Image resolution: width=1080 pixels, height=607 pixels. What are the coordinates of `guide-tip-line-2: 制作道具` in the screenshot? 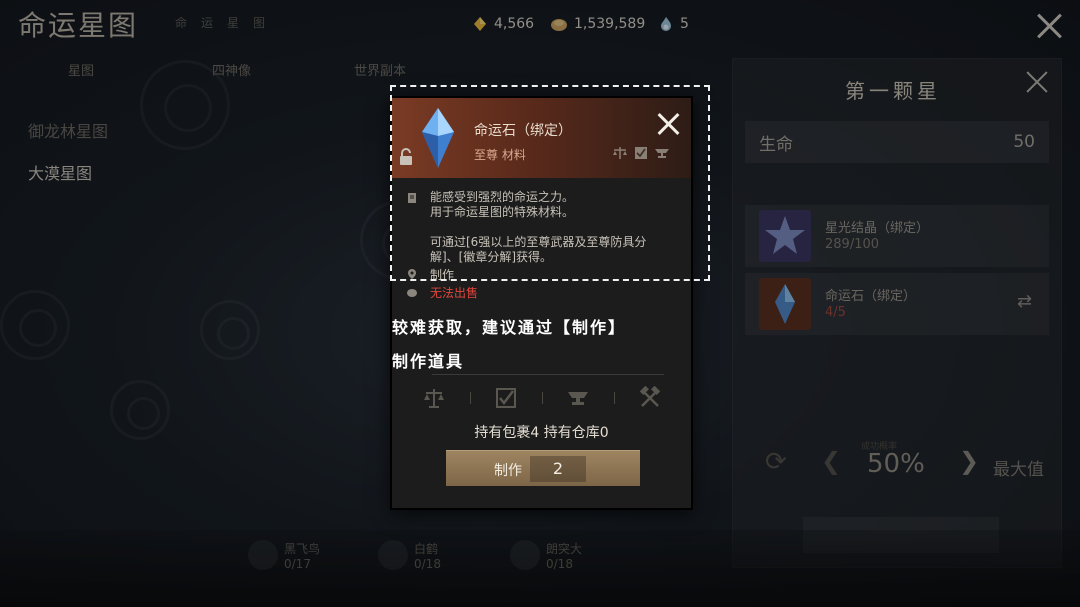 It's located at (428, 361).